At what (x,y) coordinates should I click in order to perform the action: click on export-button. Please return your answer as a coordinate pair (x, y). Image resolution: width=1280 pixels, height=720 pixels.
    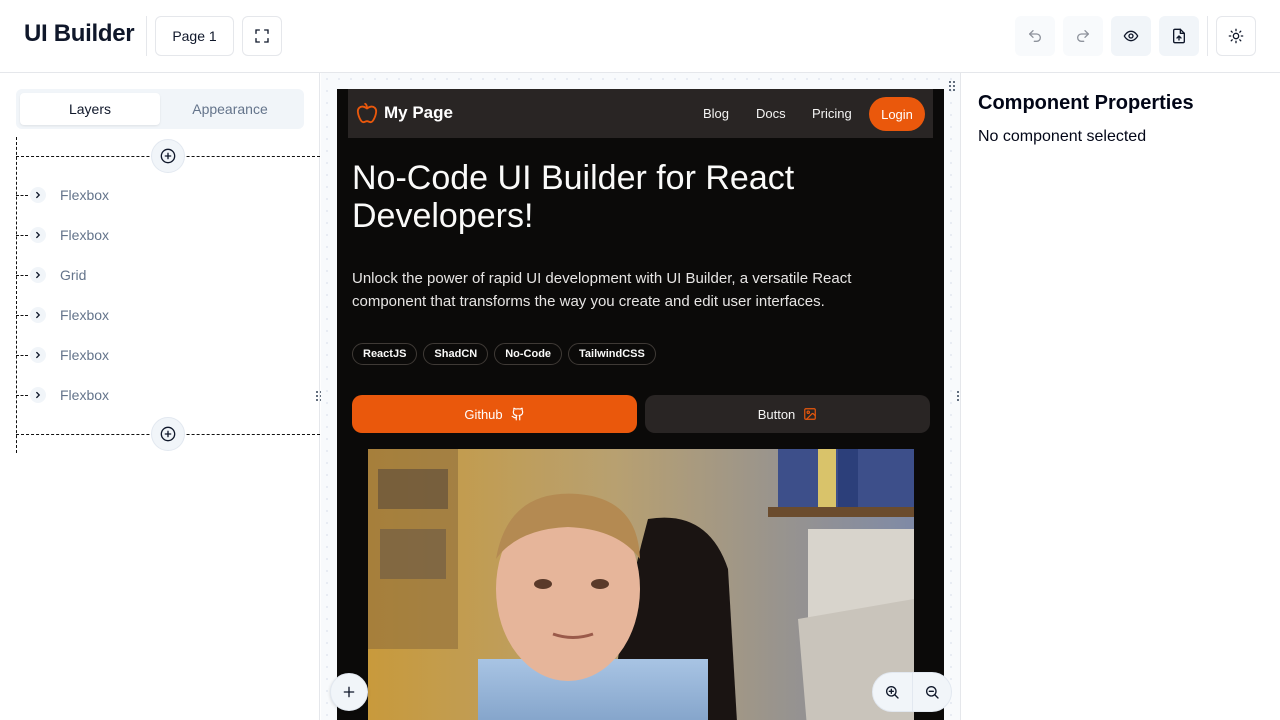
    Looking at the image, I should click on (1179, 36).